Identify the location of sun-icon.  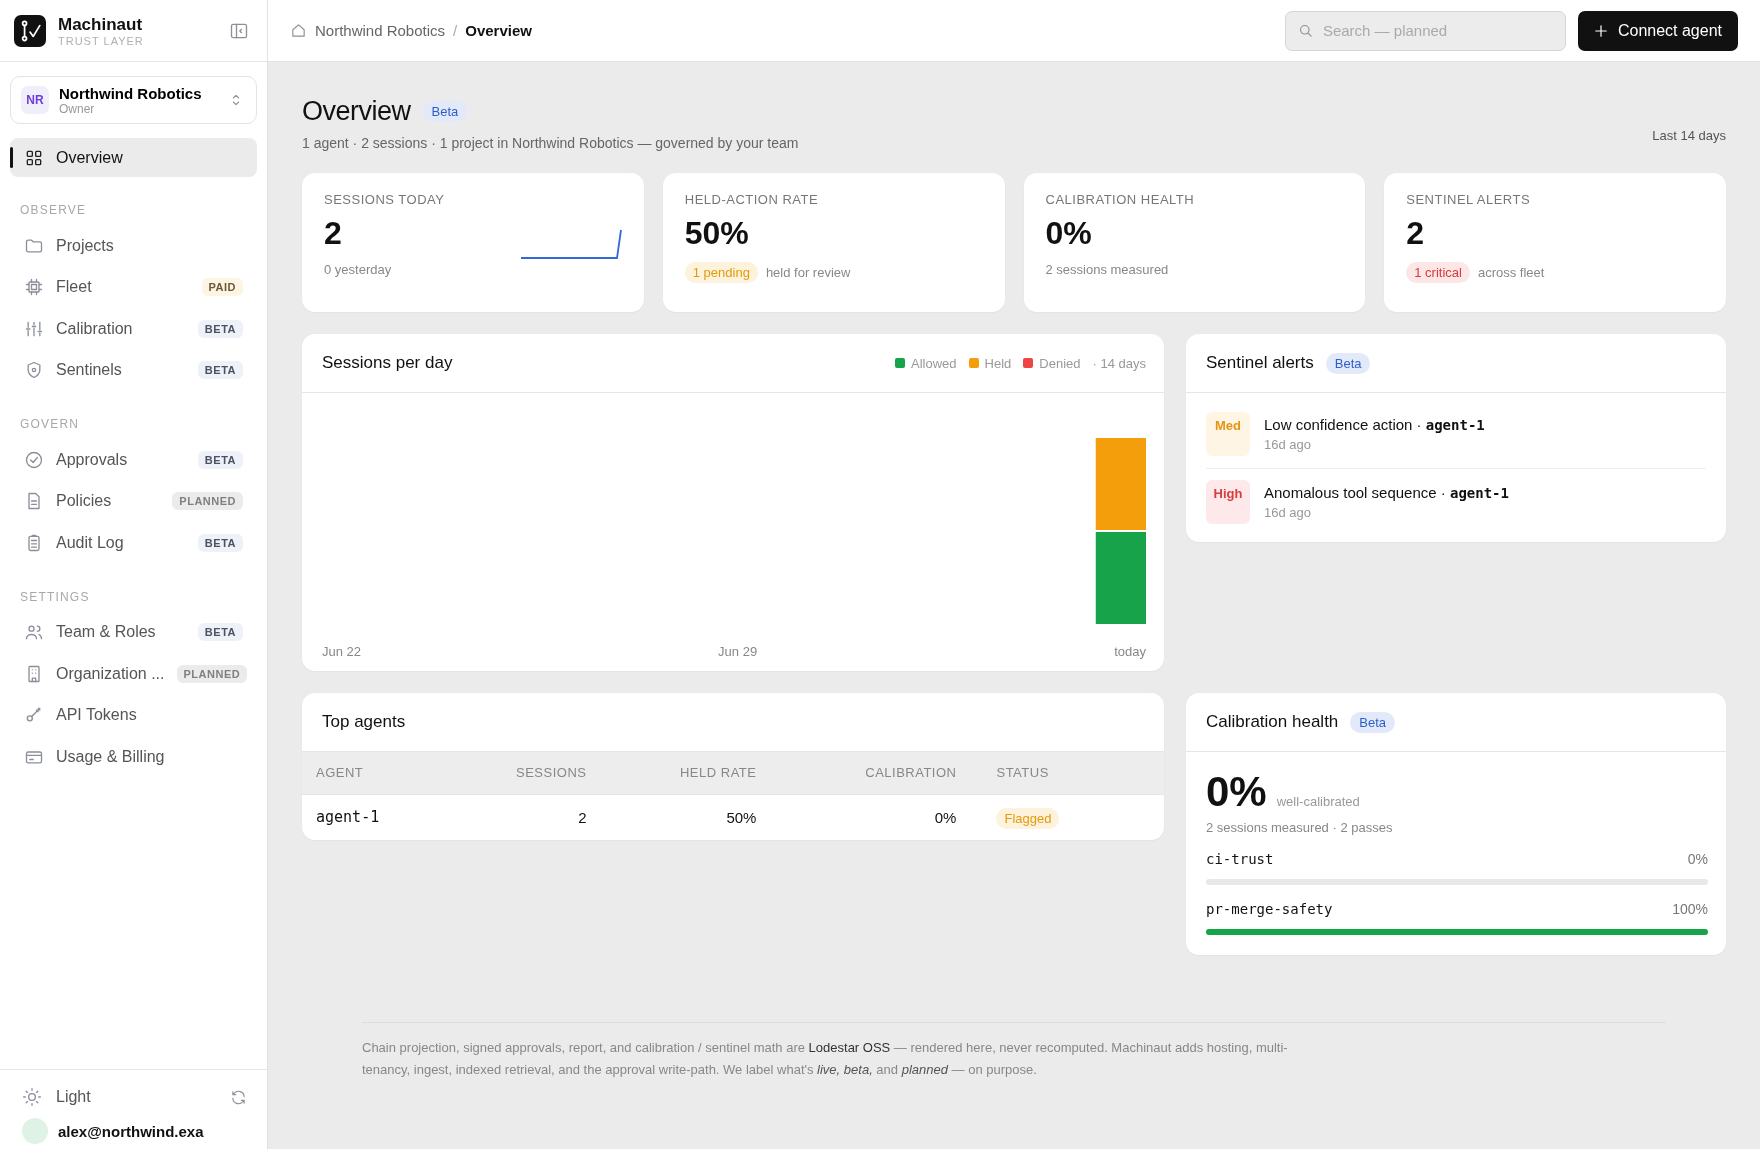
(32, 1097).